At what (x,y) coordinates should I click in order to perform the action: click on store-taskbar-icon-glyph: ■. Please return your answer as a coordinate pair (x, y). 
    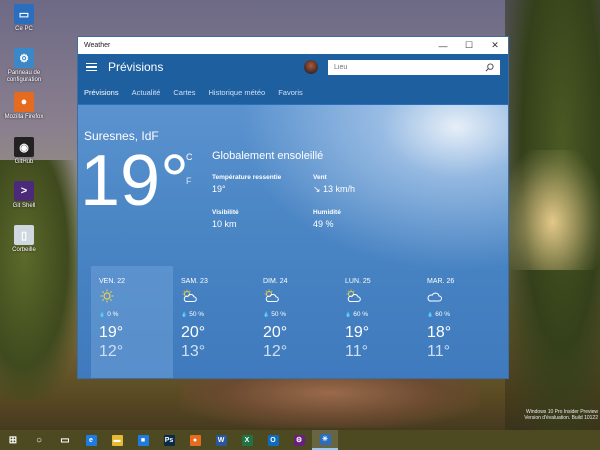
    Looking at the image, I should click on (143, 440).